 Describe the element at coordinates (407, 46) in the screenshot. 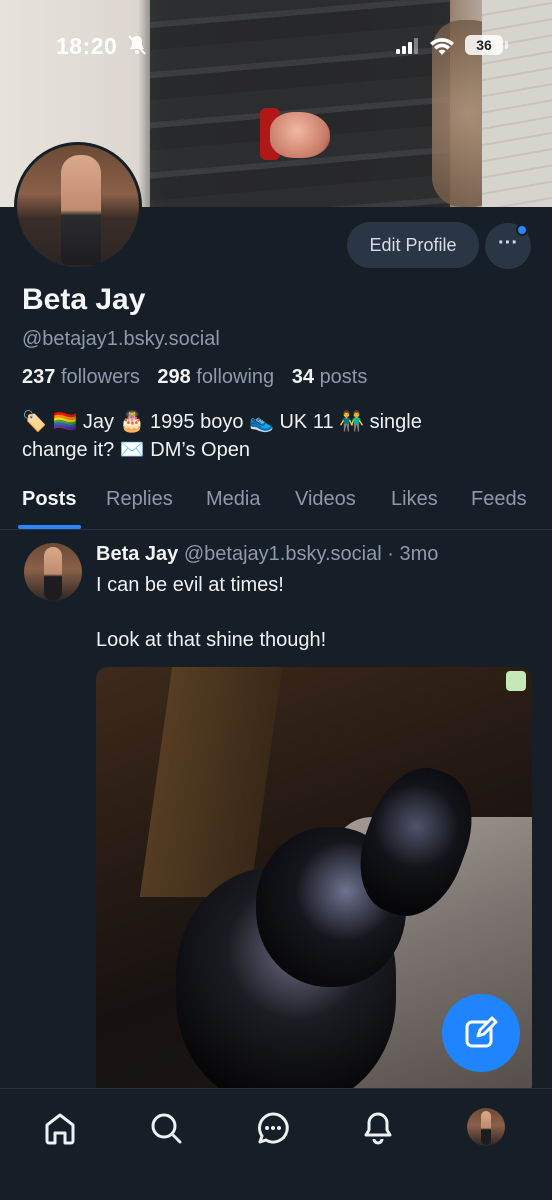

I see `signal-icon` at that location.